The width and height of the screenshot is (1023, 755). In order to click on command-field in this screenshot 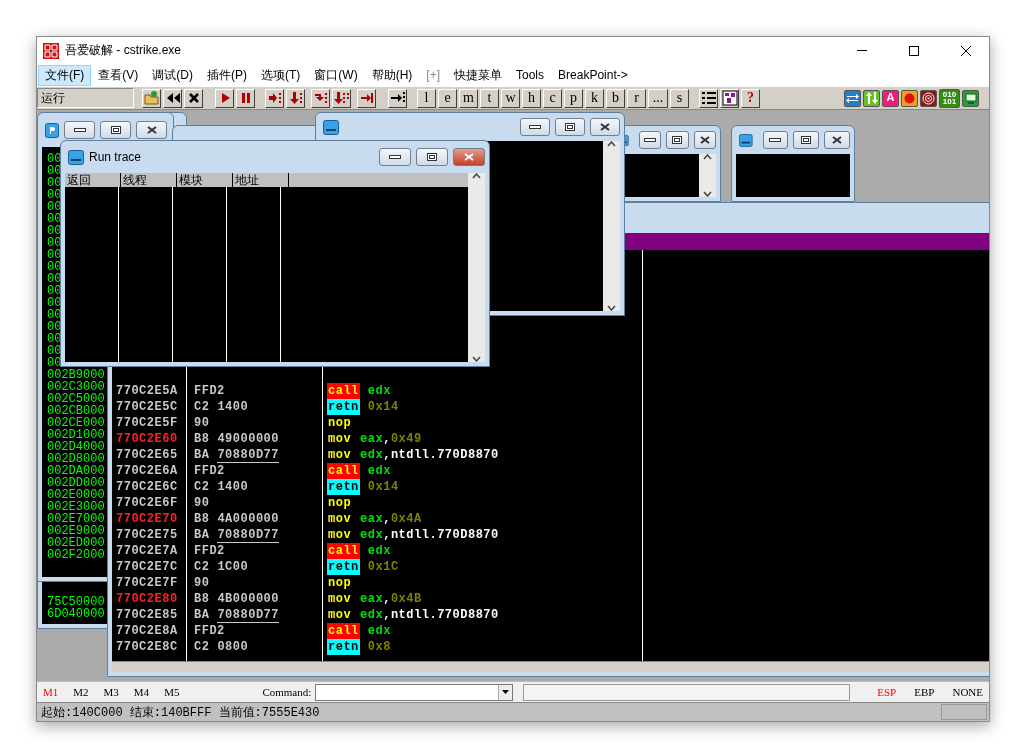, I will do `click(414, 692)`.